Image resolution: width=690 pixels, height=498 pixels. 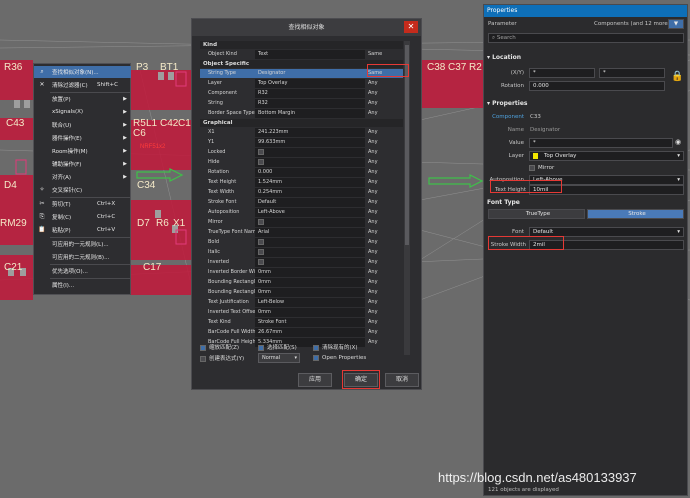 What do you see at coordinates (635, 214) in the screenshot?
I see `stroke-toggle: Stroke` at bounding box center [635, 214].